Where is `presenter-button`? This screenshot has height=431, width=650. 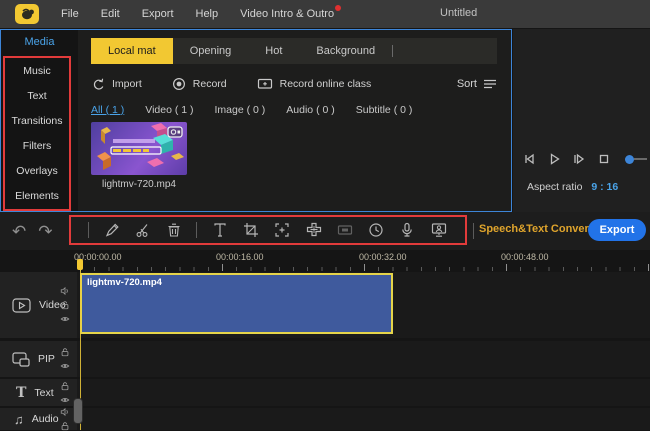
presenter-button is located at coordinates (439, 230).